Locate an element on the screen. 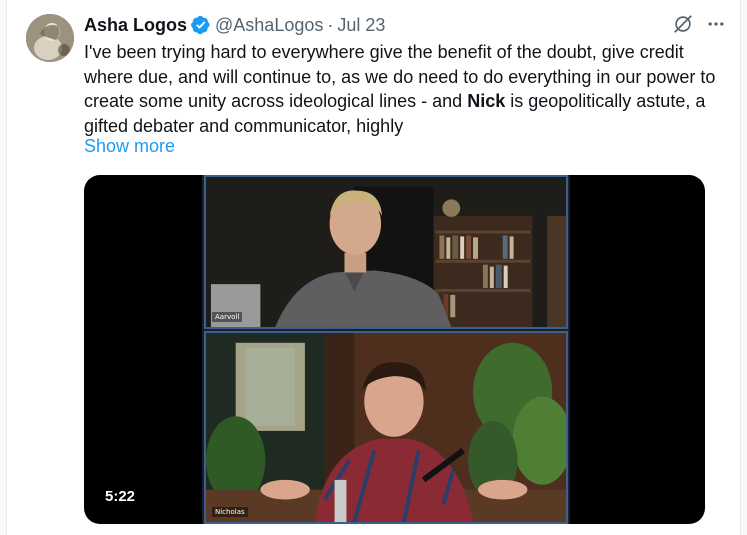 This screenshot has height=535, width=747. show-more-link: Show more is located at coordinates (129, 146).